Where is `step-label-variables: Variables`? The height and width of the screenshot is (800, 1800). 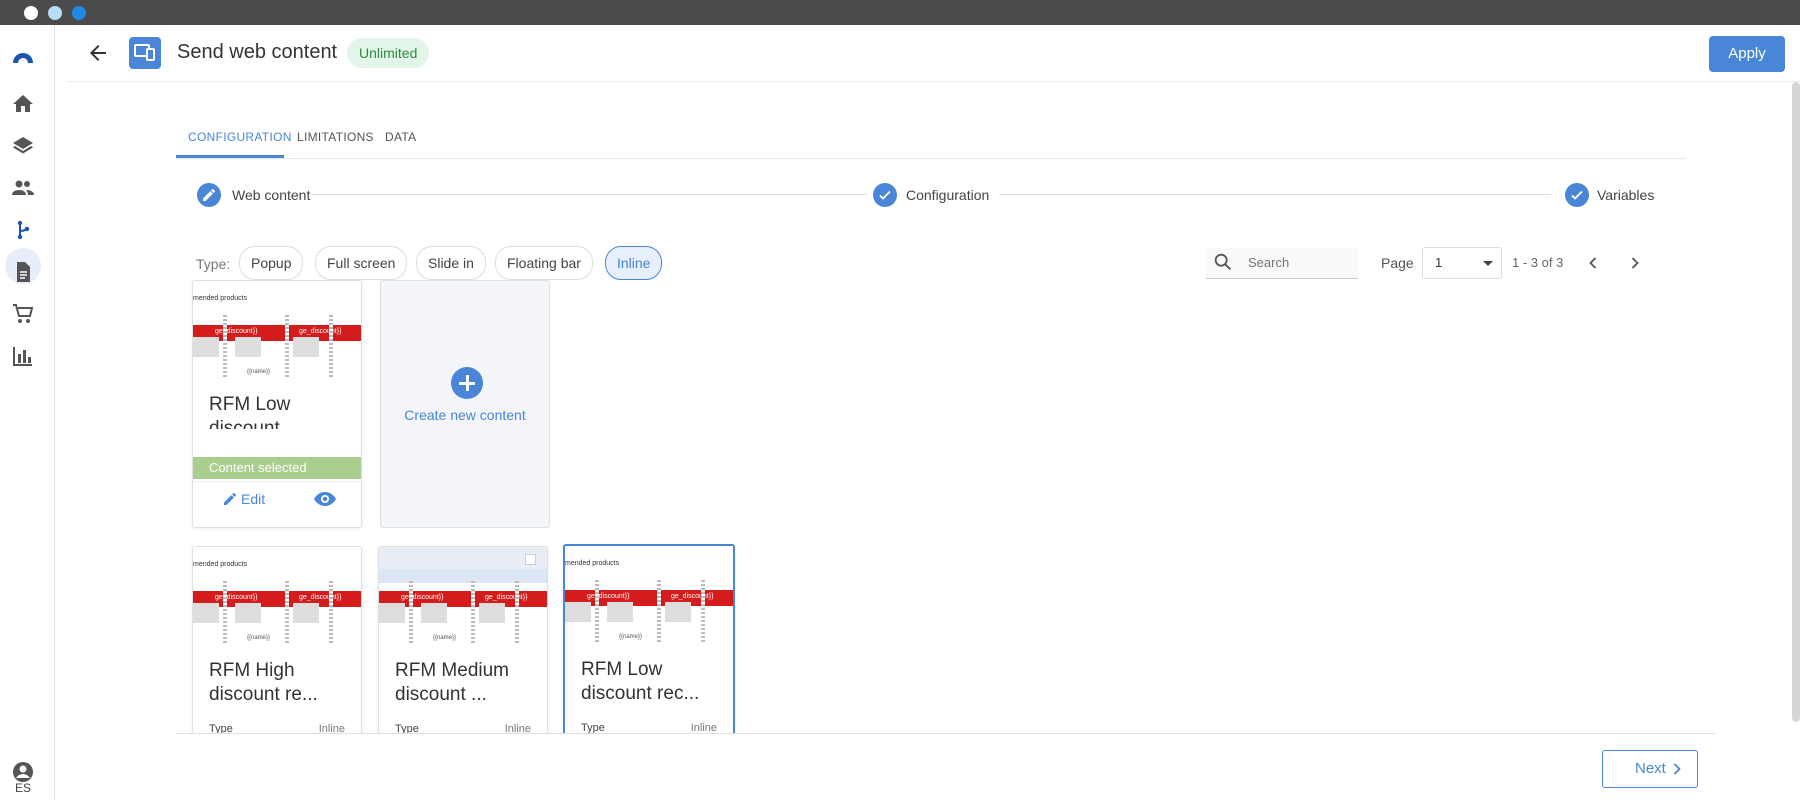 step-label-variables: Variables is located at coordinates (1625, 195).